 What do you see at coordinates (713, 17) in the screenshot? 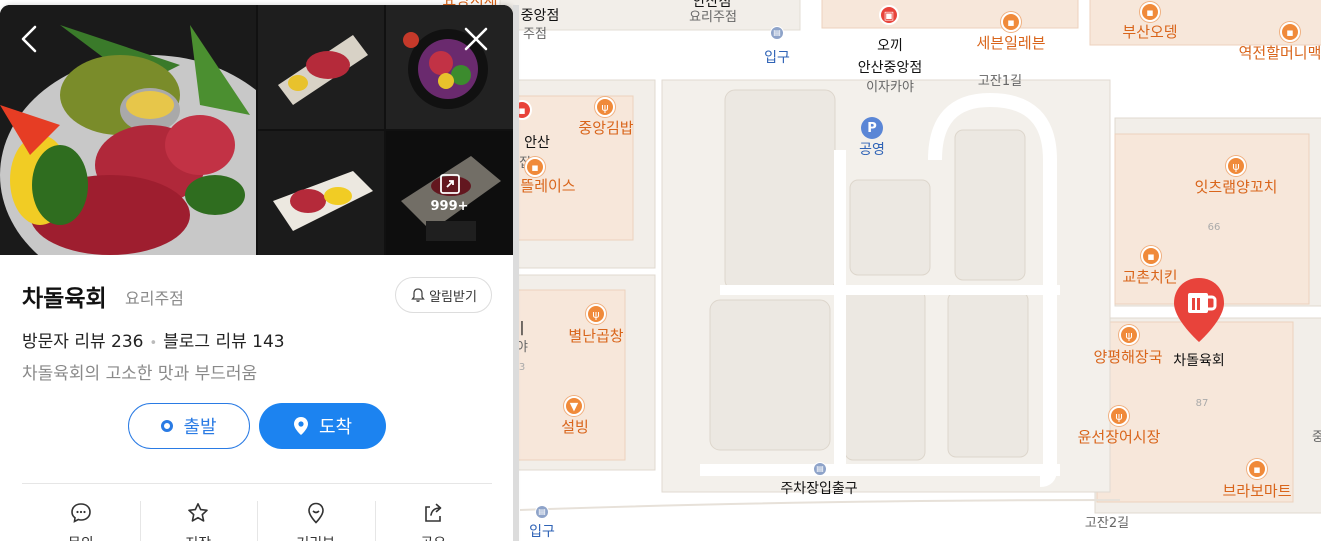
I see `map-label-top-partial-3: 요리주점` at bounding box center [713, 17].